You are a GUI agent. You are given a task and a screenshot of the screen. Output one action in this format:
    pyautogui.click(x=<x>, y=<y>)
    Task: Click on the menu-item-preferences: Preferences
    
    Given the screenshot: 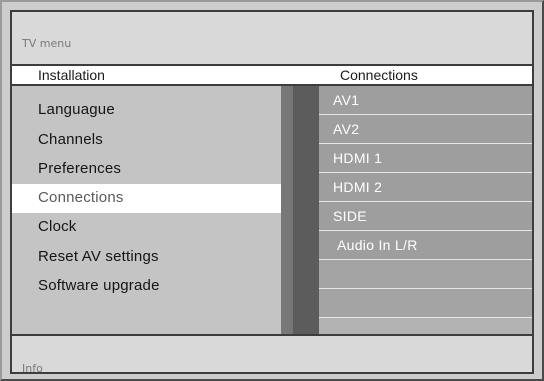 What is the action you would take?
    pyautogui.click(x=146, y=169)
    